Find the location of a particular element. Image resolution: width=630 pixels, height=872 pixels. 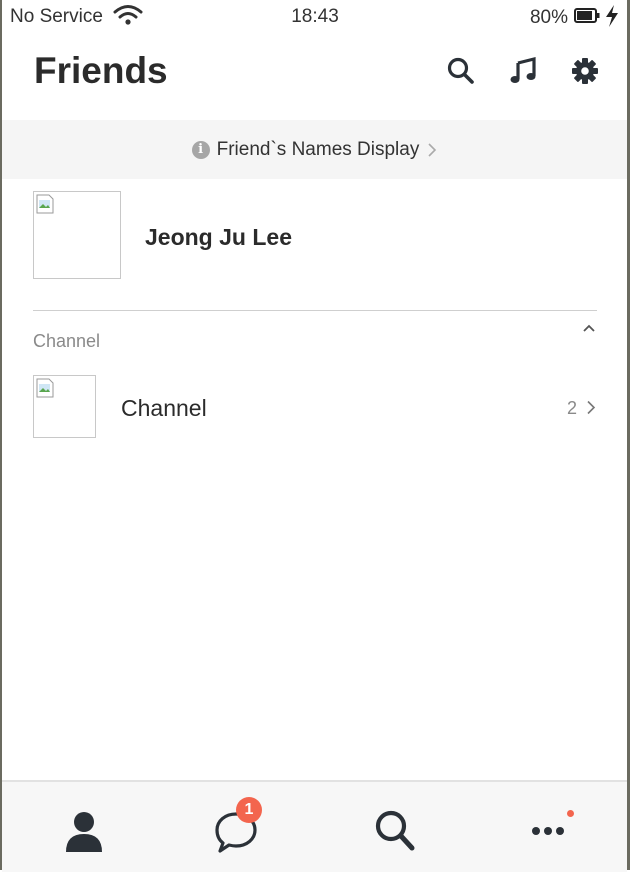

profile-avatar is located at coordinates (77, 235).